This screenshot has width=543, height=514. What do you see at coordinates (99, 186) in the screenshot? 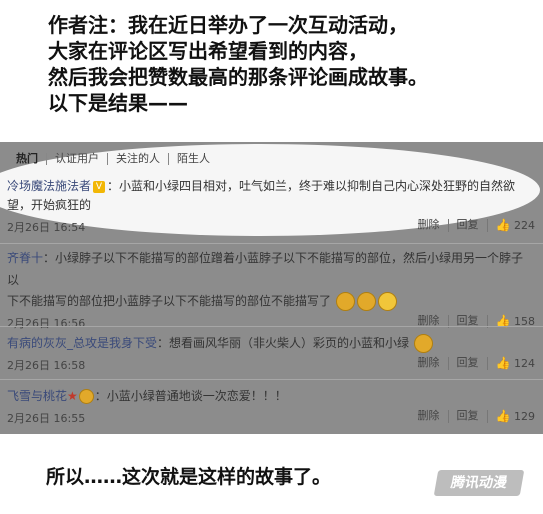
I see `verified-badge-icon: V` at bounding box center [99, 186].